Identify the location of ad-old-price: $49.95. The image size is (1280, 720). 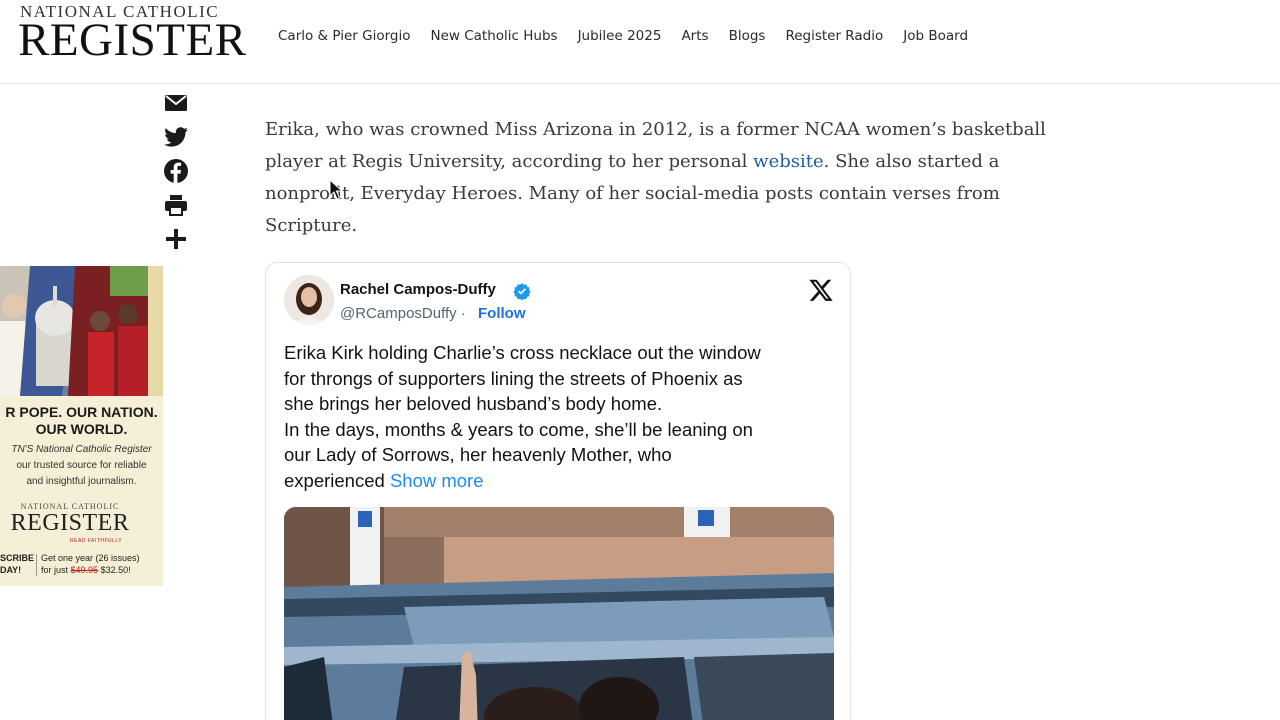
(84, 570).